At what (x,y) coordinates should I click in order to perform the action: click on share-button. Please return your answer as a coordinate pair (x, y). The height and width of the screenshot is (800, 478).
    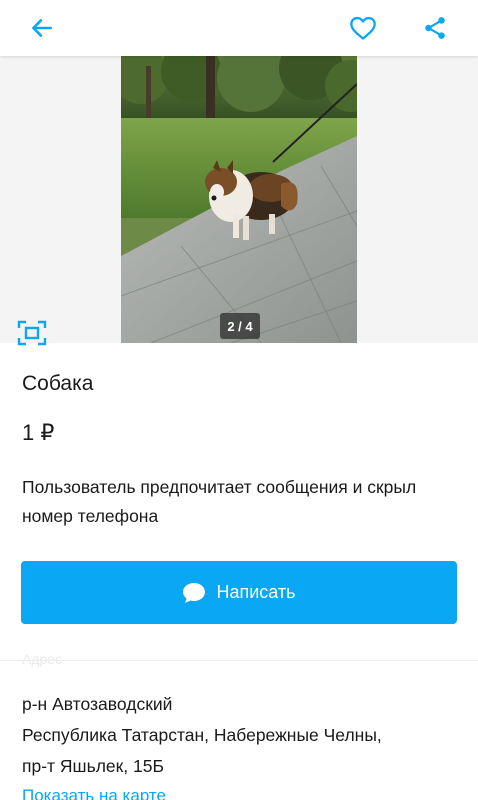
    Looking at the image, I should click on (435, 28).